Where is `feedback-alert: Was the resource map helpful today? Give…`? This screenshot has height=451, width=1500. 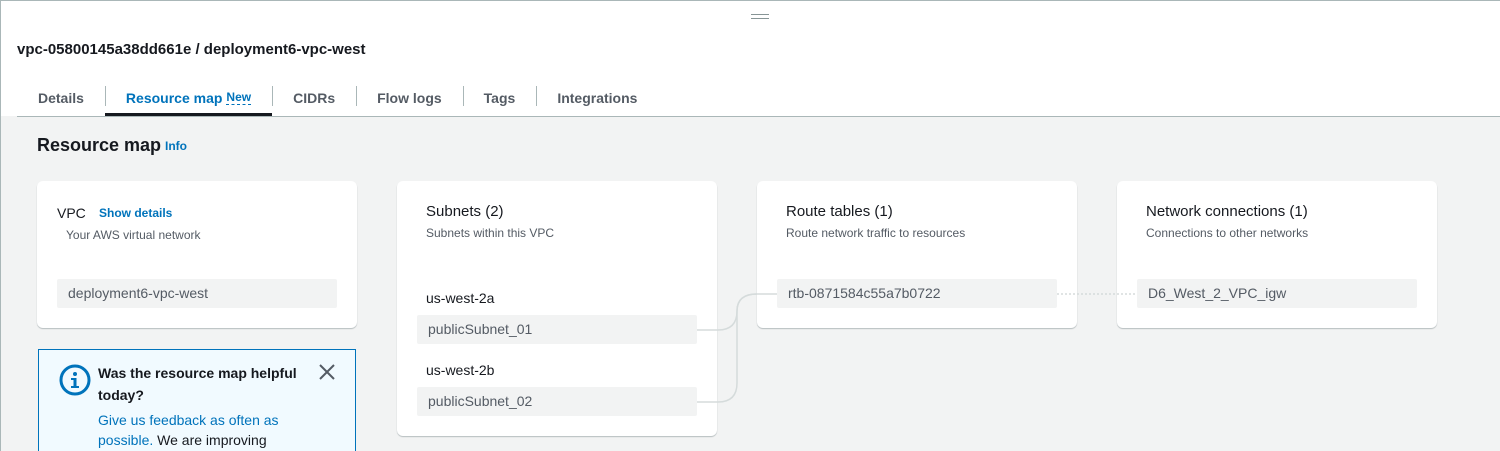 feedback-alert: Was the resource map helpful today? Give… is located at coordinates (197, 400).